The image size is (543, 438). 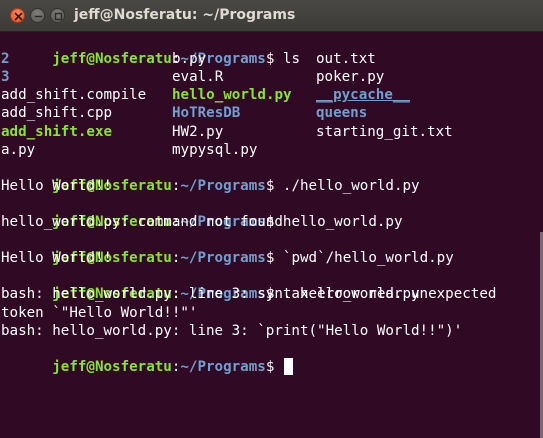 I want to click on listing-entry-dir: HoTResDB, so click(x=206, y=113).